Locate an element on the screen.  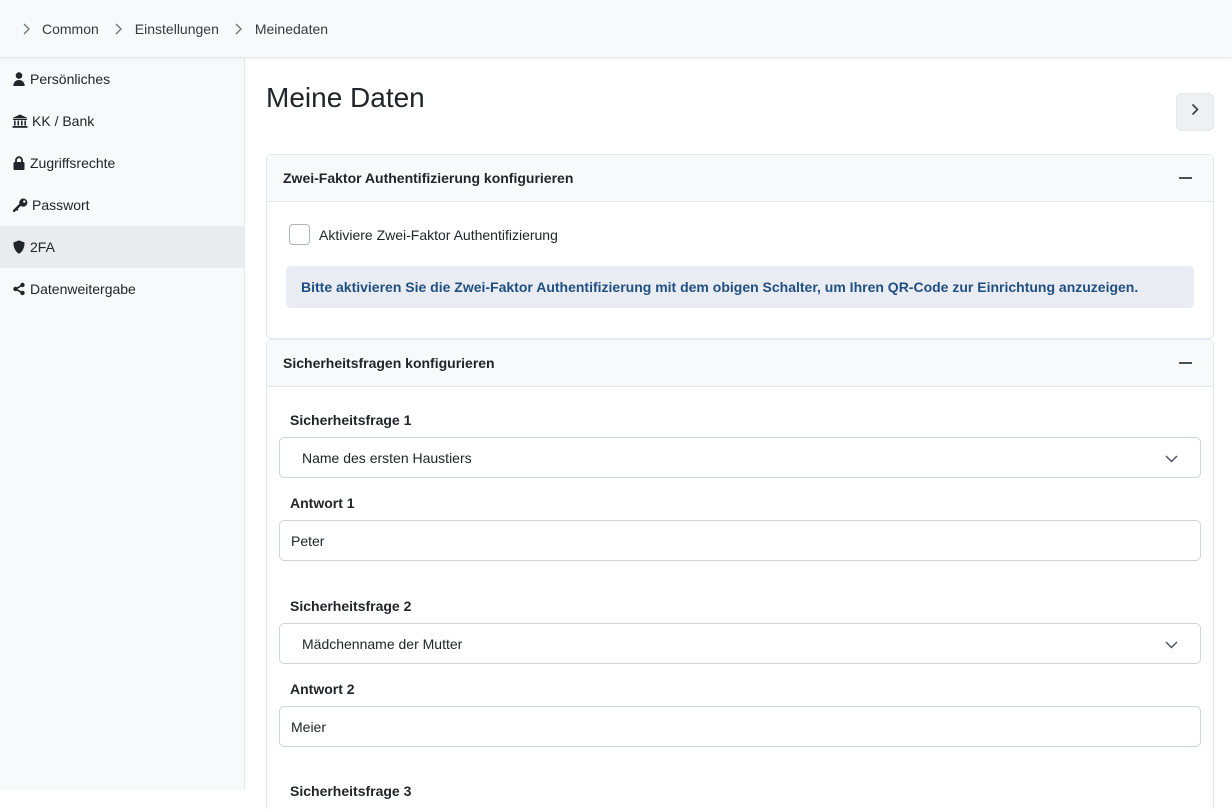
question-3-label: Sicherheitsfrage 3 is located at coordinates (351, 791).